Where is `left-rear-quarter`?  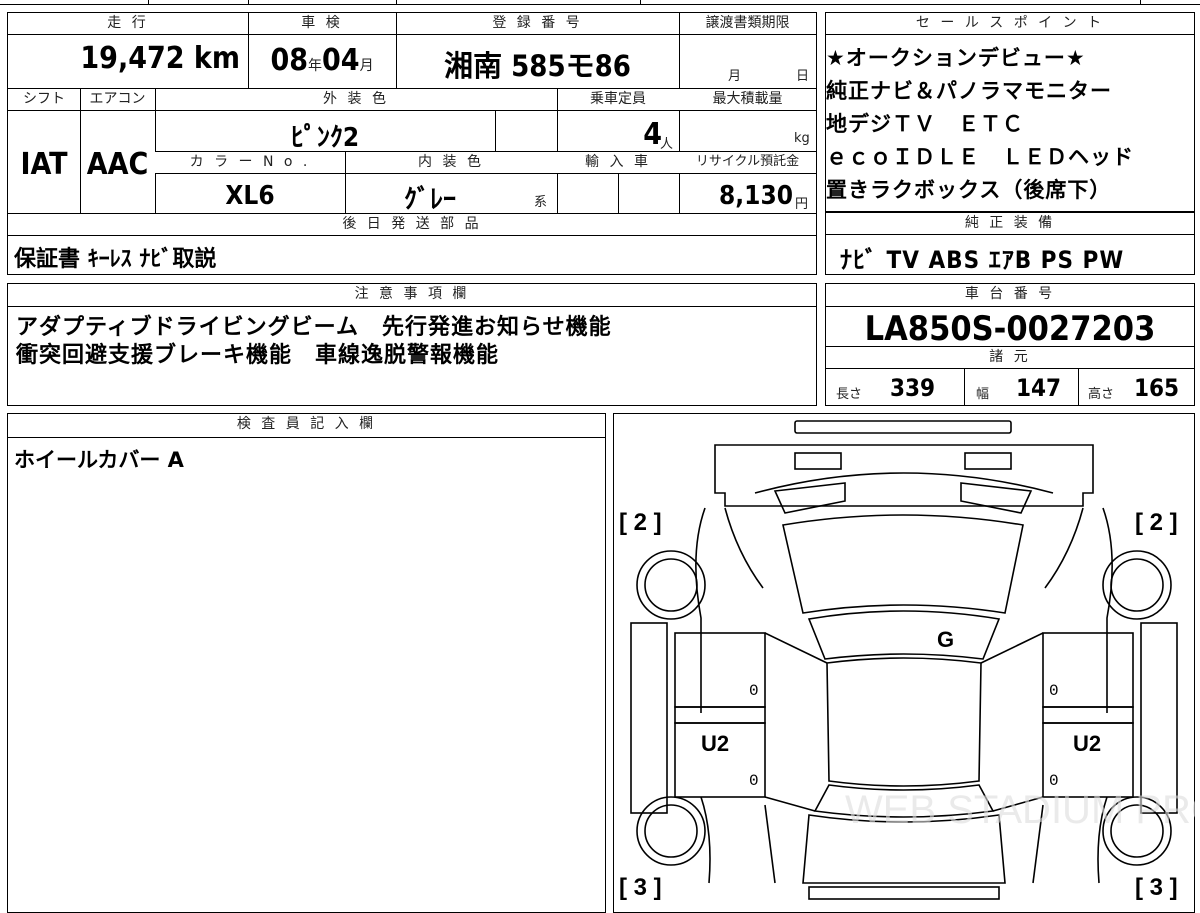 left-rear-quarter is located at coordinates (770, 844).